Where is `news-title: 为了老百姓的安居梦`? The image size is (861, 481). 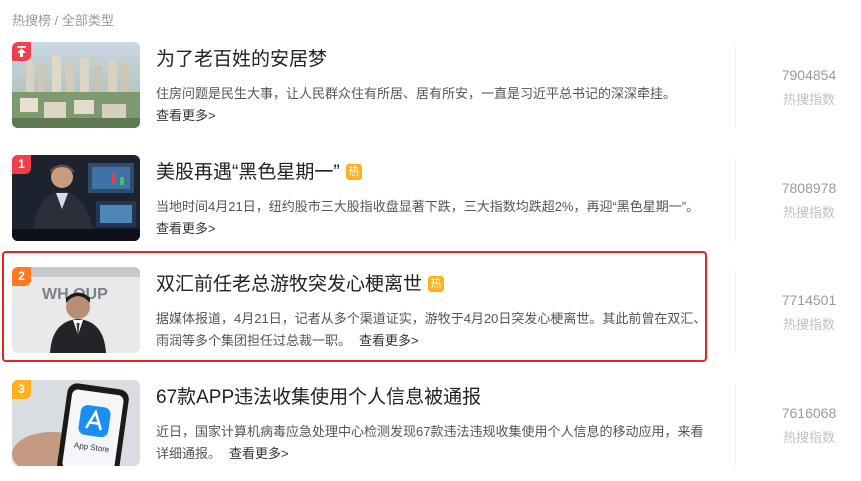
news-title: 为了老百姓的安居梦 is located at coordinates (241, 60).